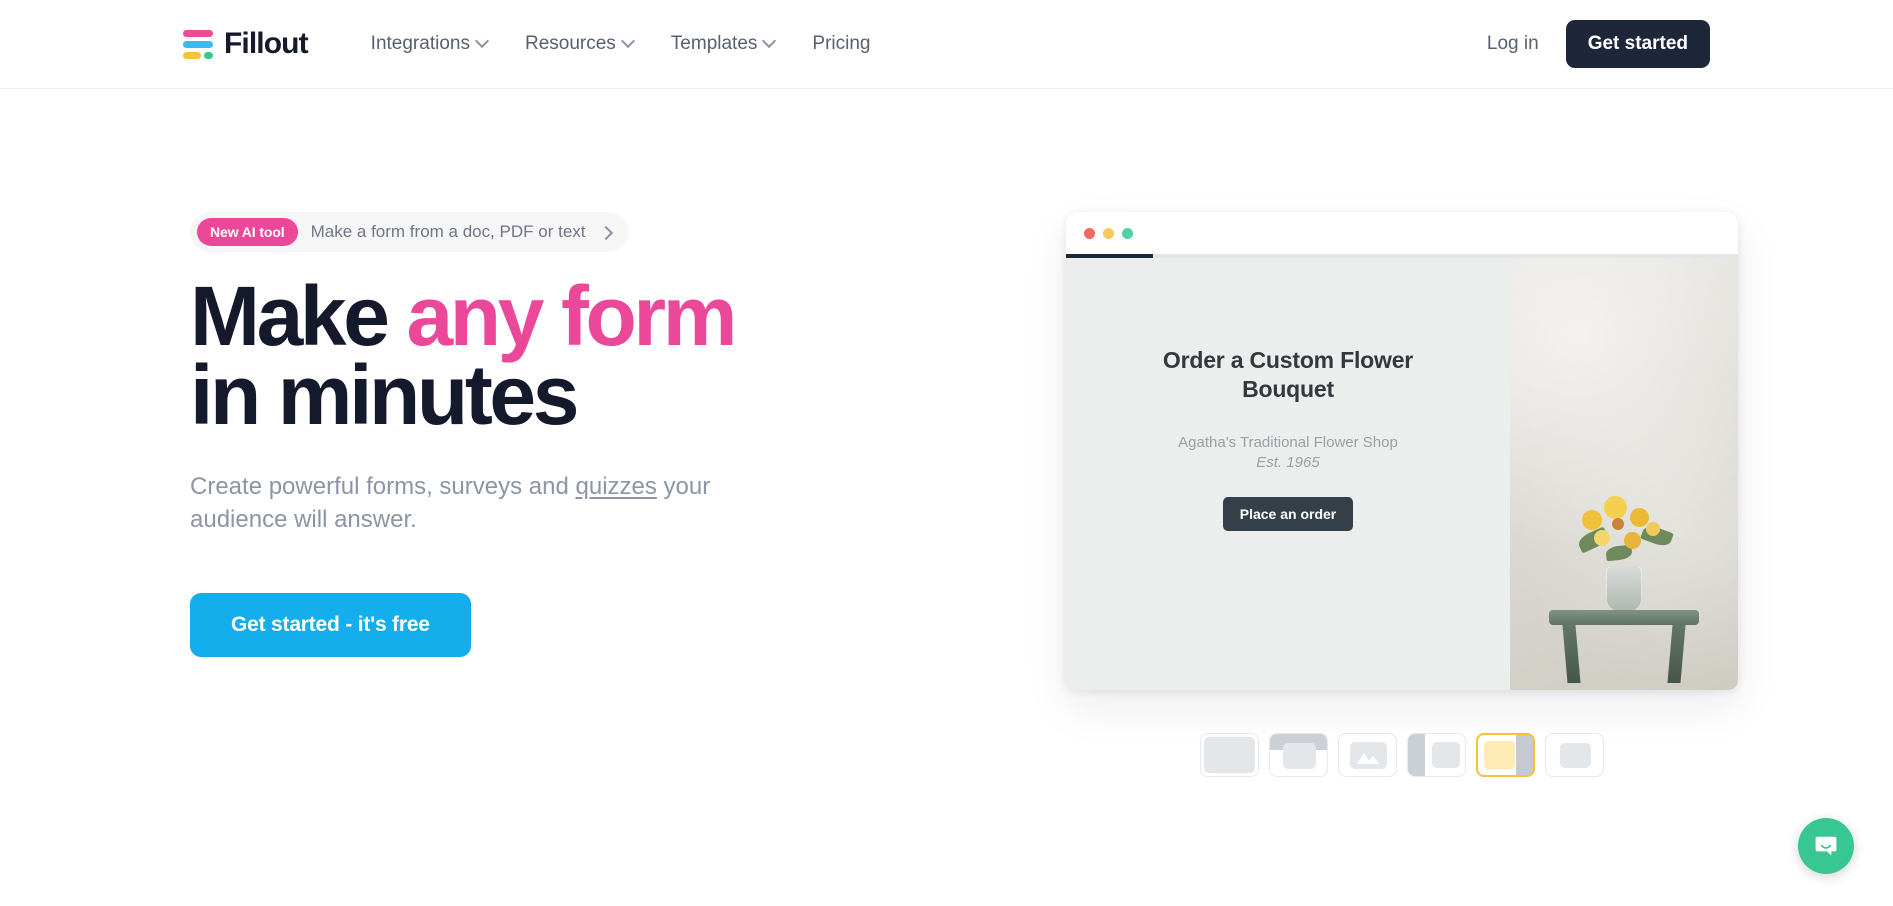 Image resolution: width=1893 pixels, height=906 pixels. I want to click on subhead-before: Create powerful forms, surveys and, so click(383, 486).